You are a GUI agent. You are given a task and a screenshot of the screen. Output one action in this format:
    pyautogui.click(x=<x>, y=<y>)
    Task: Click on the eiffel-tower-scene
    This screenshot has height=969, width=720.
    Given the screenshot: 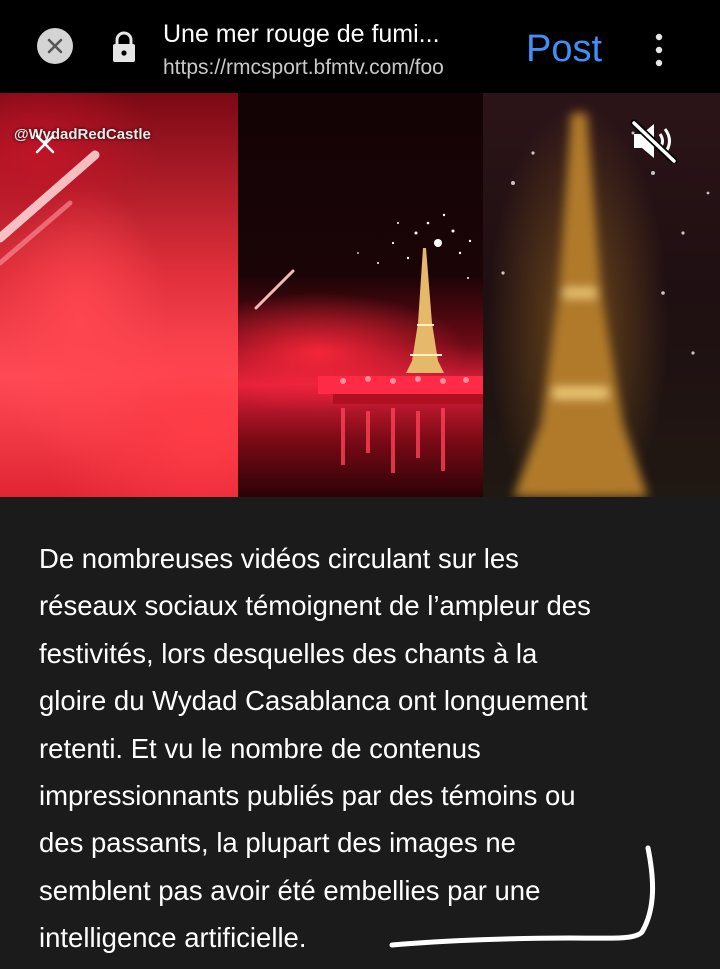 What is the action you would take?
    pyautogui.click(x=368, y=343)
    